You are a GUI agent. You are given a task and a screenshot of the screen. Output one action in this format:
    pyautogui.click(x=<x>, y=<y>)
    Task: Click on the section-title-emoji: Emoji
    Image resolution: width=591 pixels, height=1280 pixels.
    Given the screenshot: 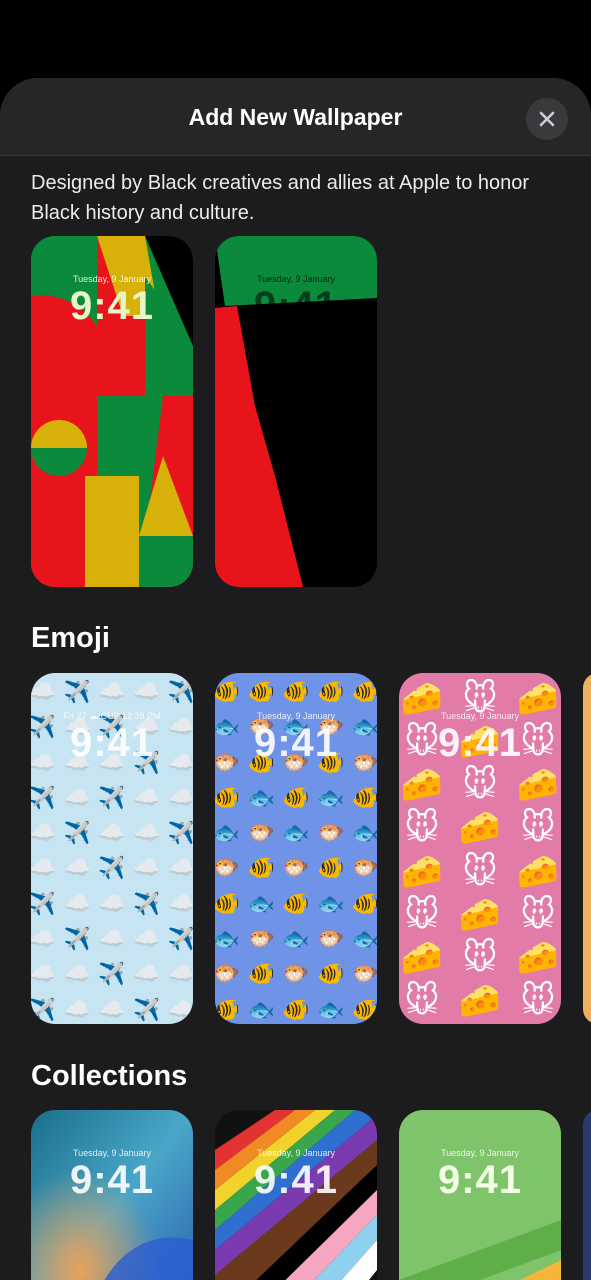 What is the action you would take?
    pyautogui.click(x=70, y=638)
    